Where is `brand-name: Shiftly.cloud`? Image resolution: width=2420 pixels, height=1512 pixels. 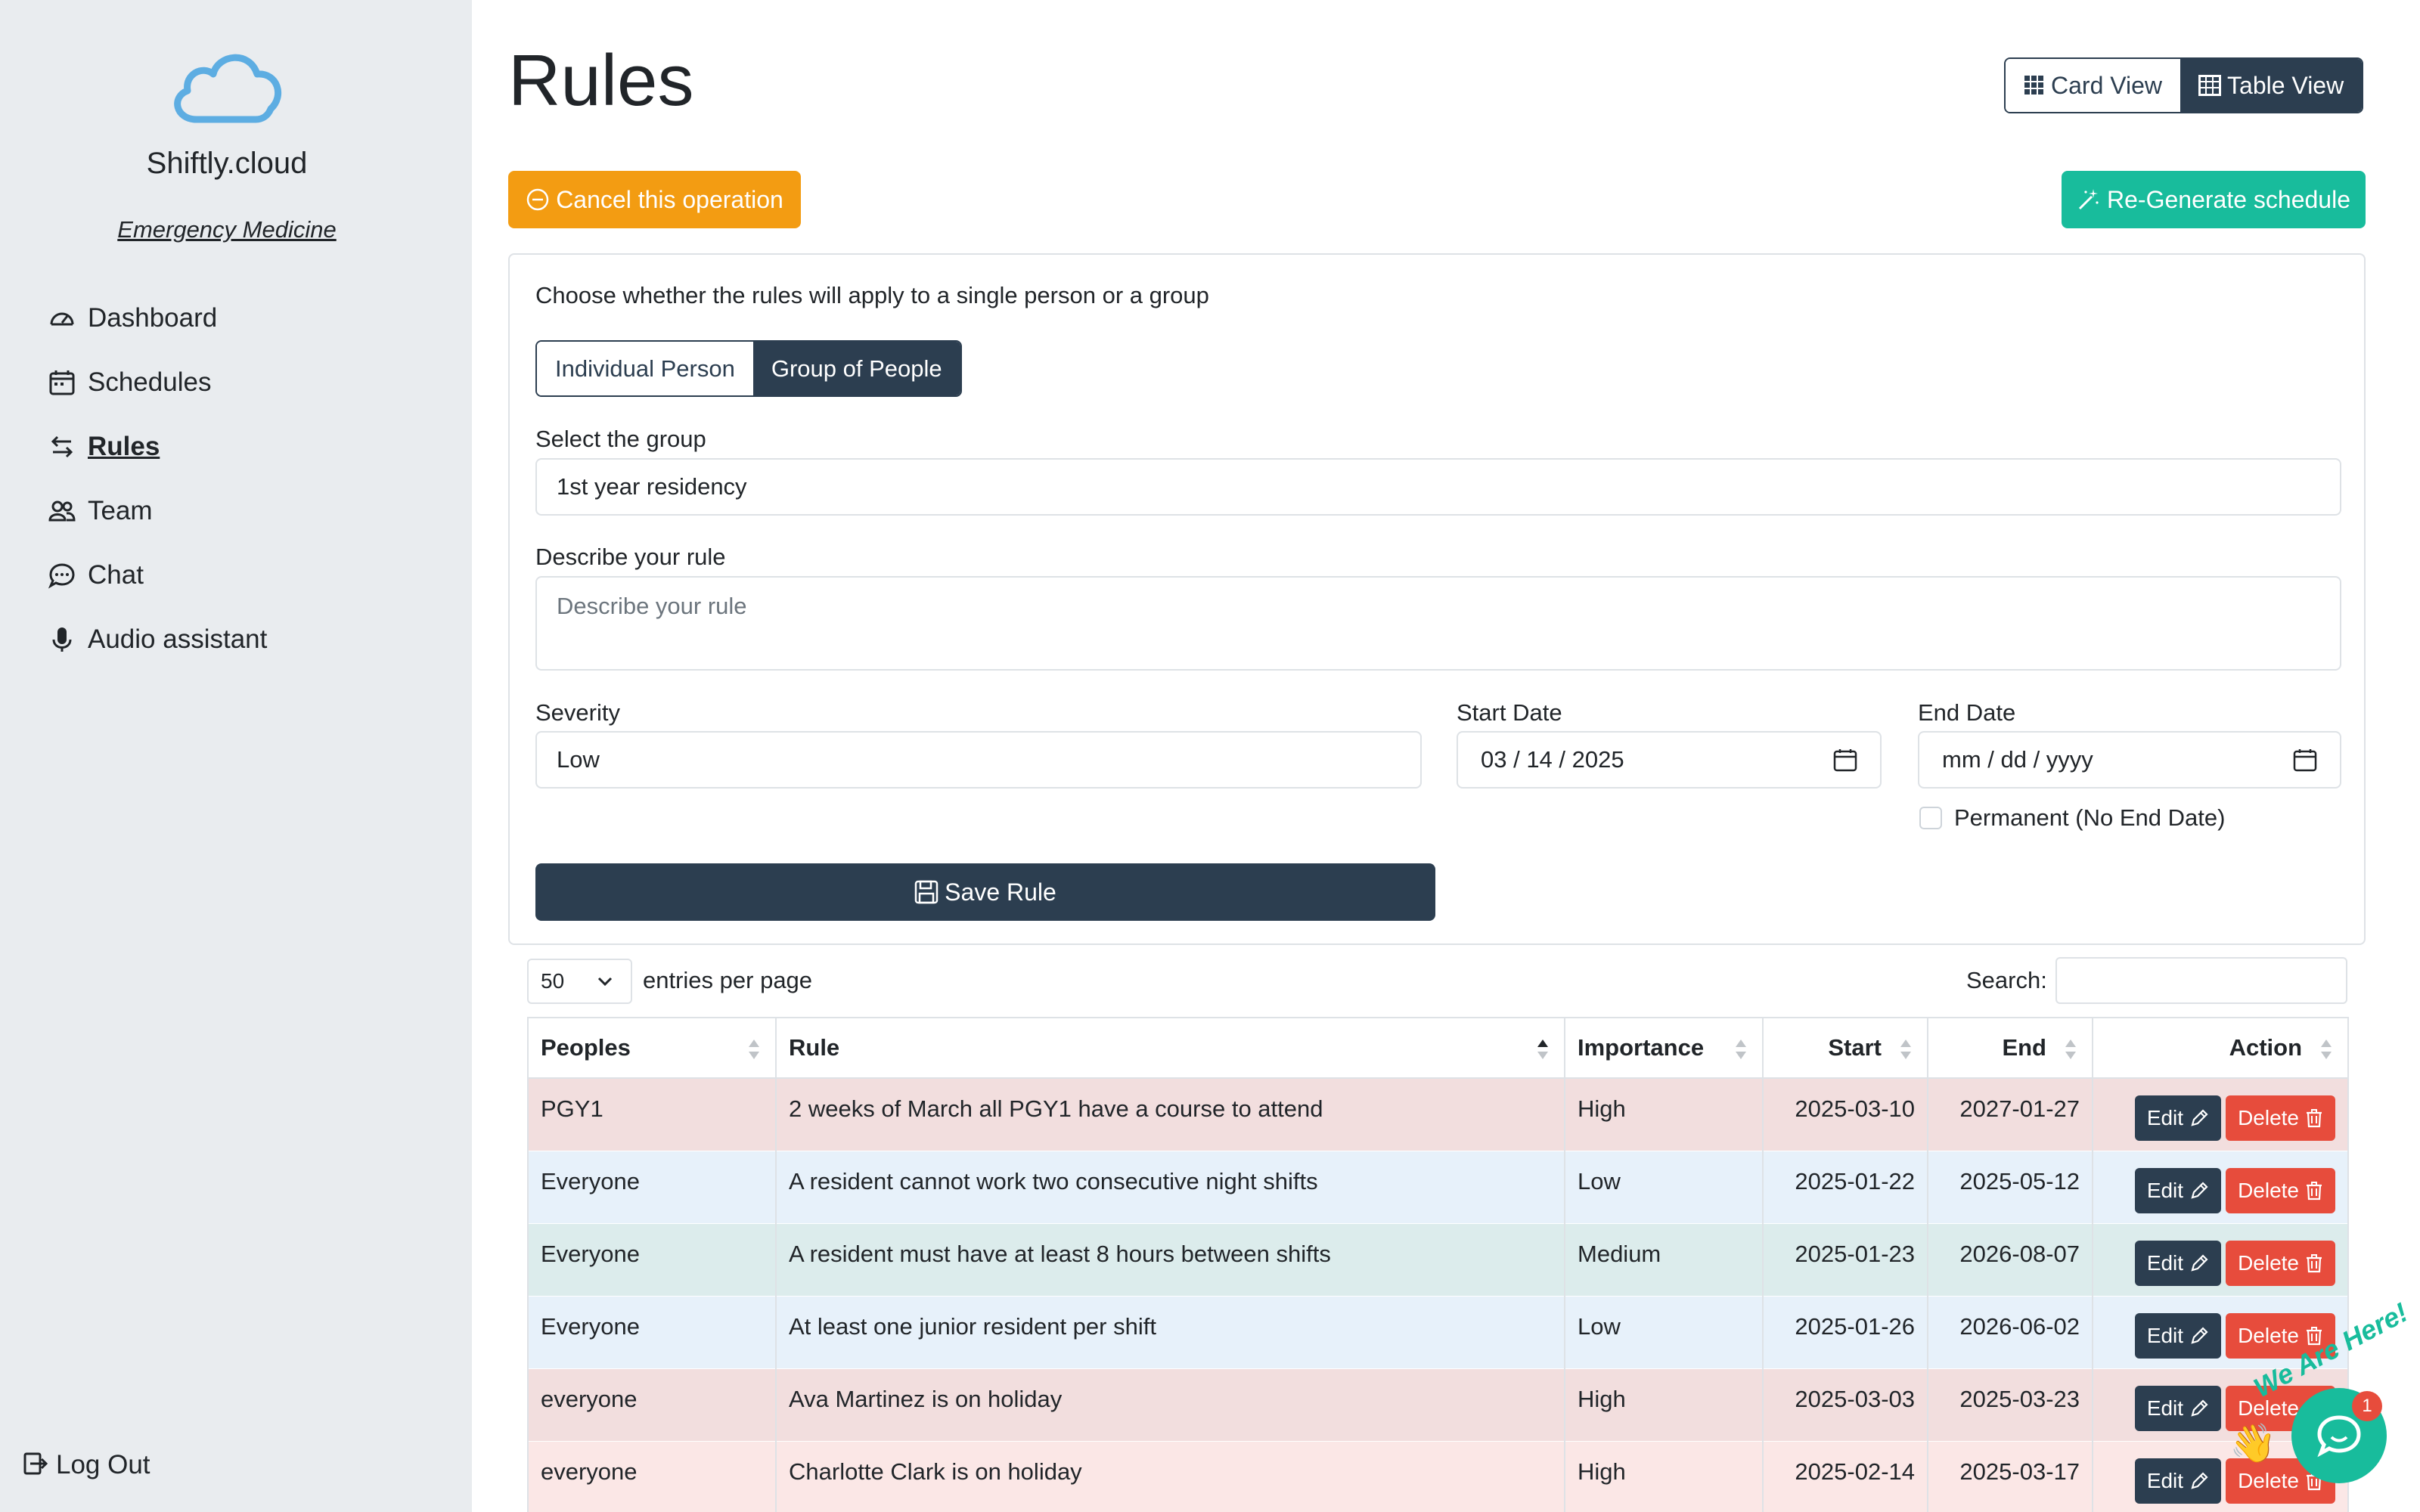 brand-name: Shiftly.cloud is located at coordinates (227, 163).